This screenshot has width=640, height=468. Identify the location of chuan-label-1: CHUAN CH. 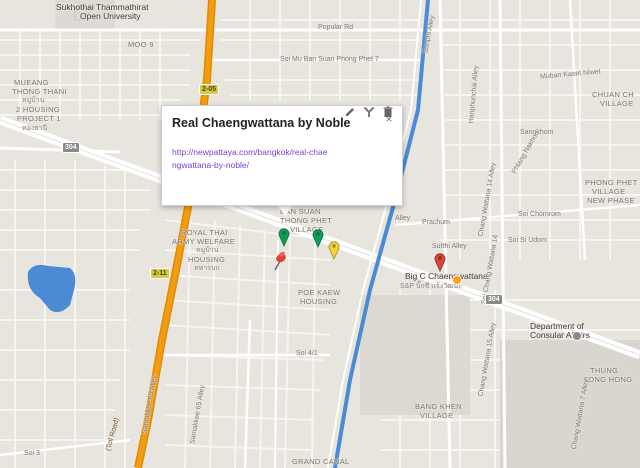
(613, 94).